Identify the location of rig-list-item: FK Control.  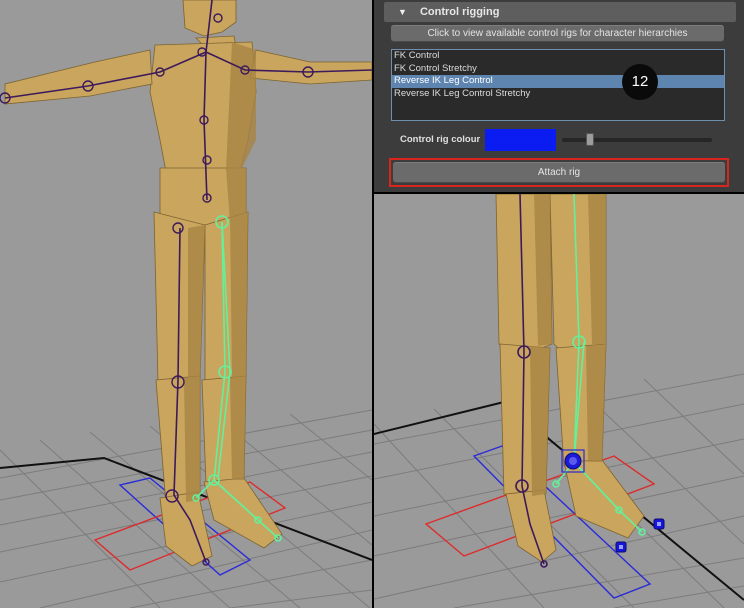
(558, 56).